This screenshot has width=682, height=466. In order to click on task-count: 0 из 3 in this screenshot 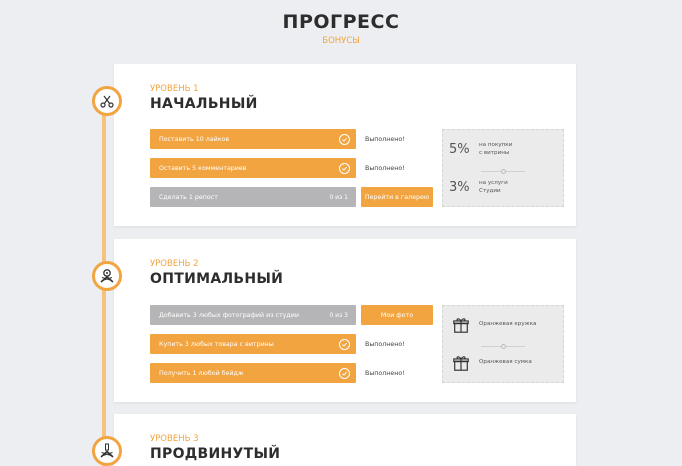, I will do `click(338, 315)`.